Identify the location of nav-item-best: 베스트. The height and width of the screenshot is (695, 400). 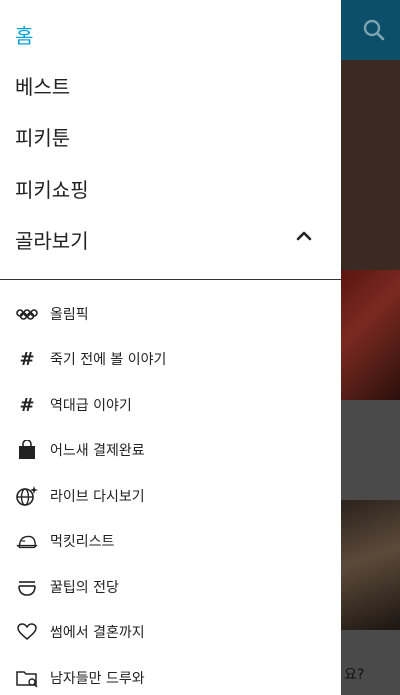
(42, 85).